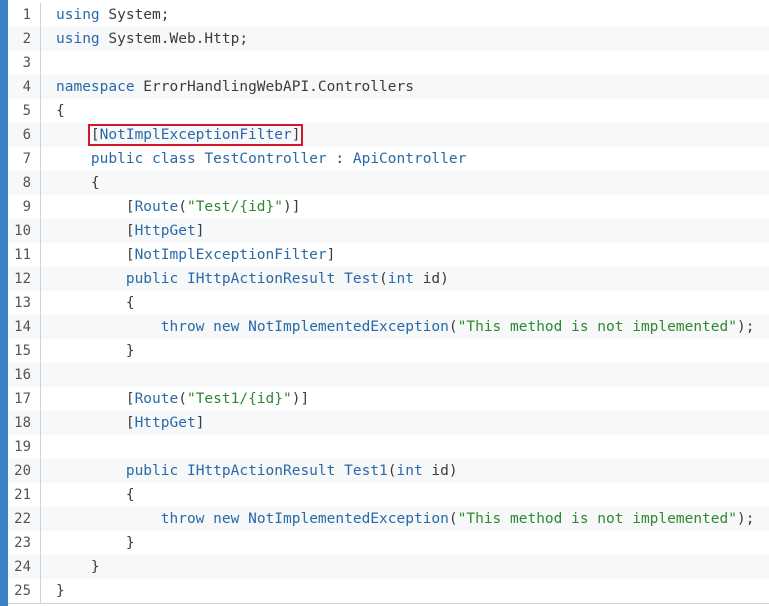  I want to click on code-block-bottom-border, so click(388, 603).